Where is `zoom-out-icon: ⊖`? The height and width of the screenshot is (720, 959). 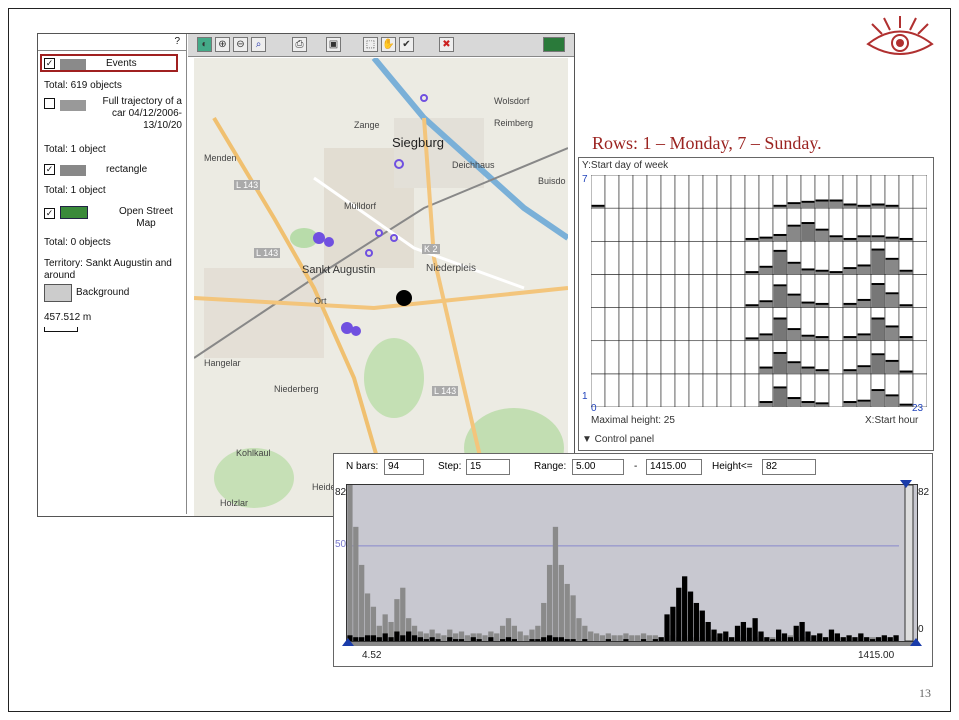 zoom-out-icon: ⊖ is located at coordinates (240, 44).